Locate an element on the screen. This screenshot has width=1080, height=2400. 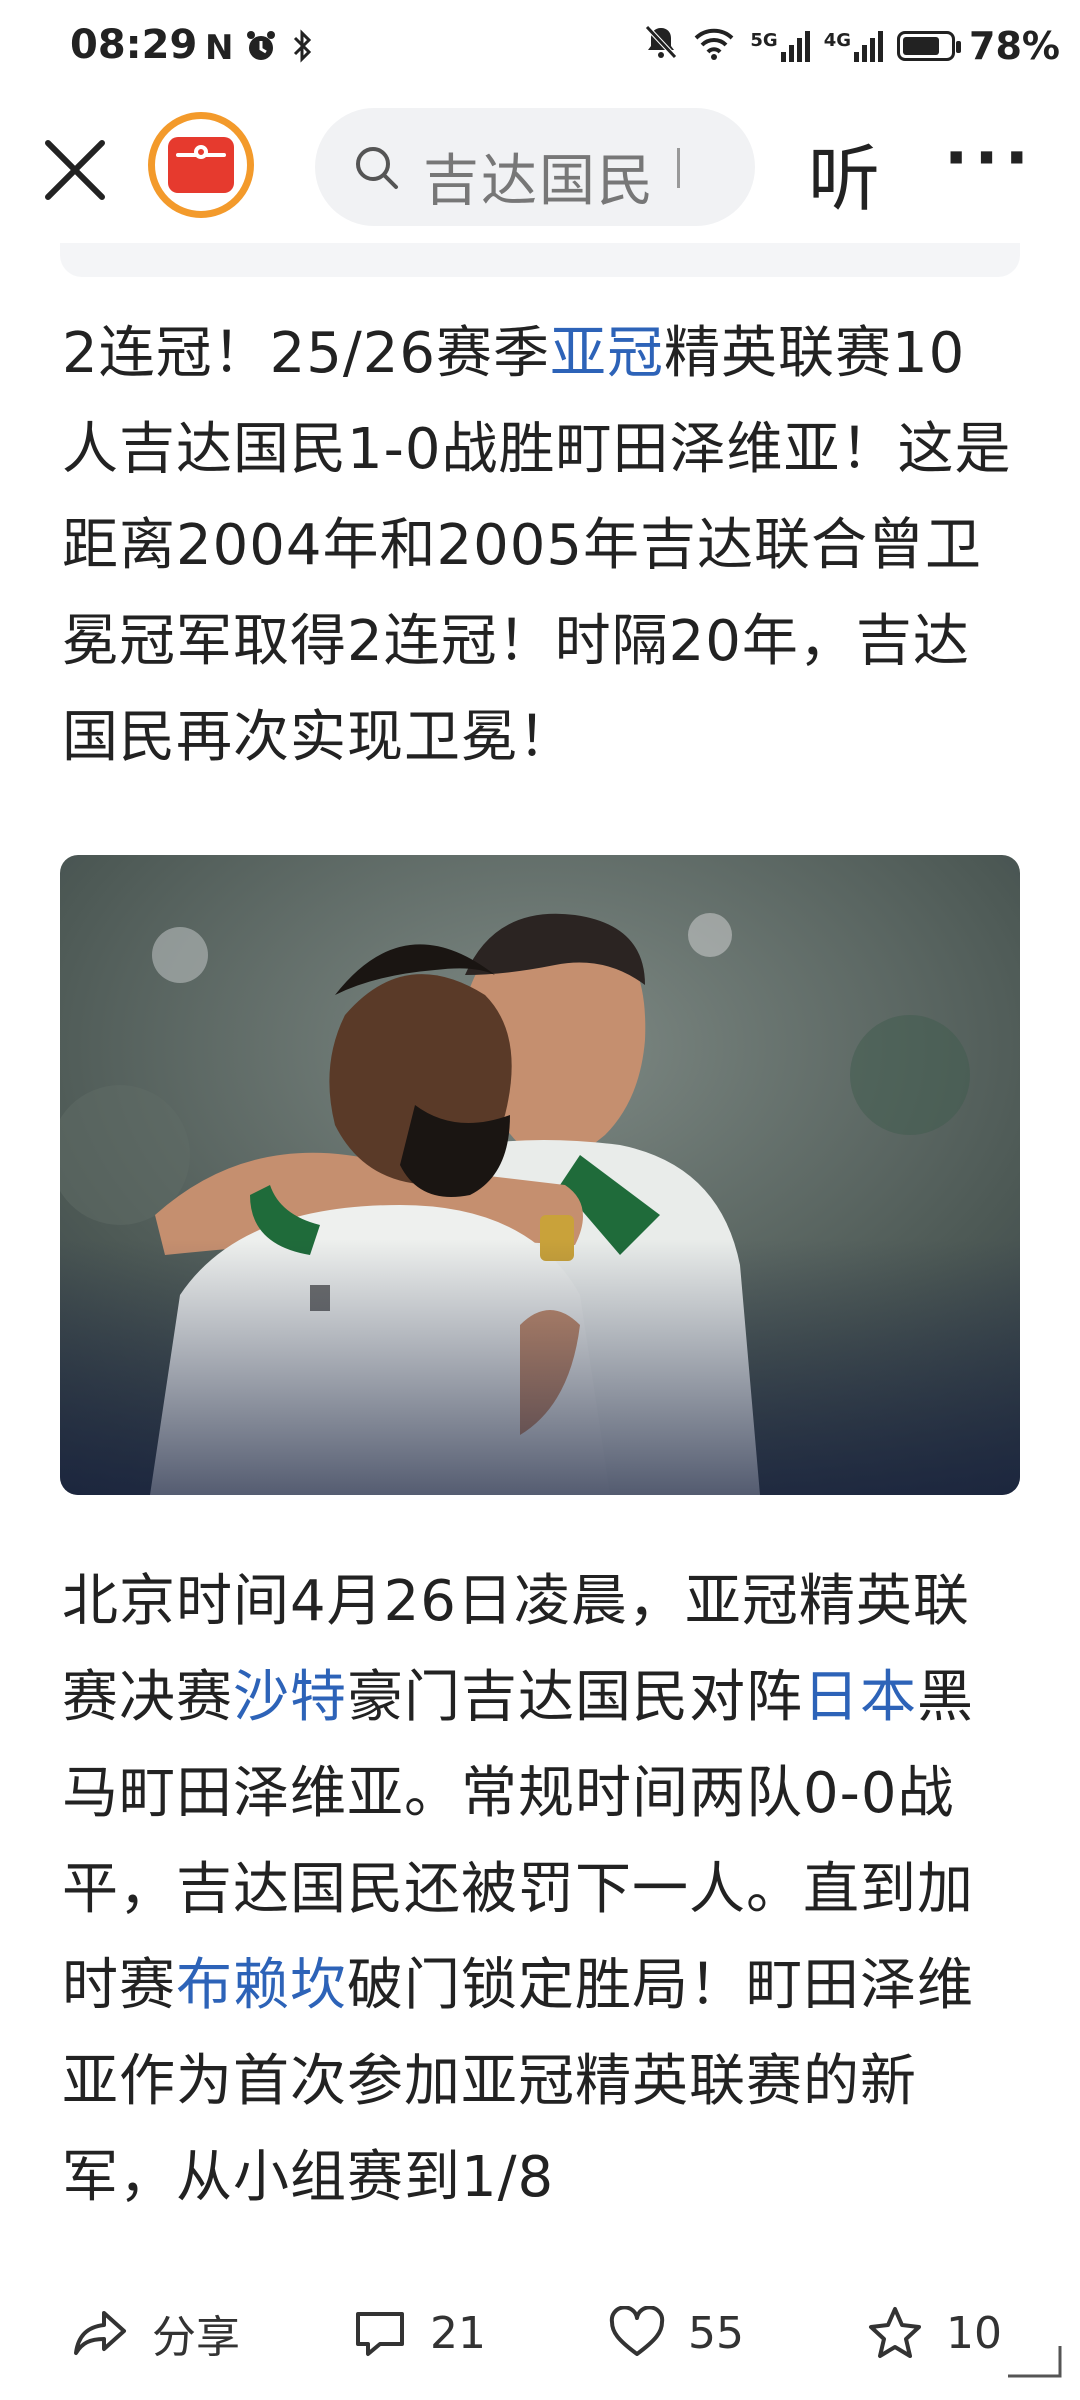
battery-fill is located at coordinates (921, 46).